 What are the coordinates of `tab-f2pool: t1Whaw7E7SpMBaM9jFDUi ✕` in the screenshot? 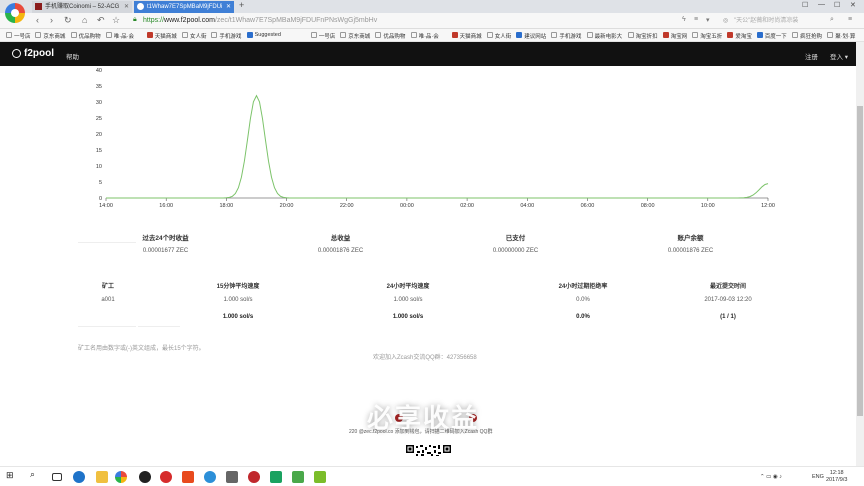 It's located at (184, 7).